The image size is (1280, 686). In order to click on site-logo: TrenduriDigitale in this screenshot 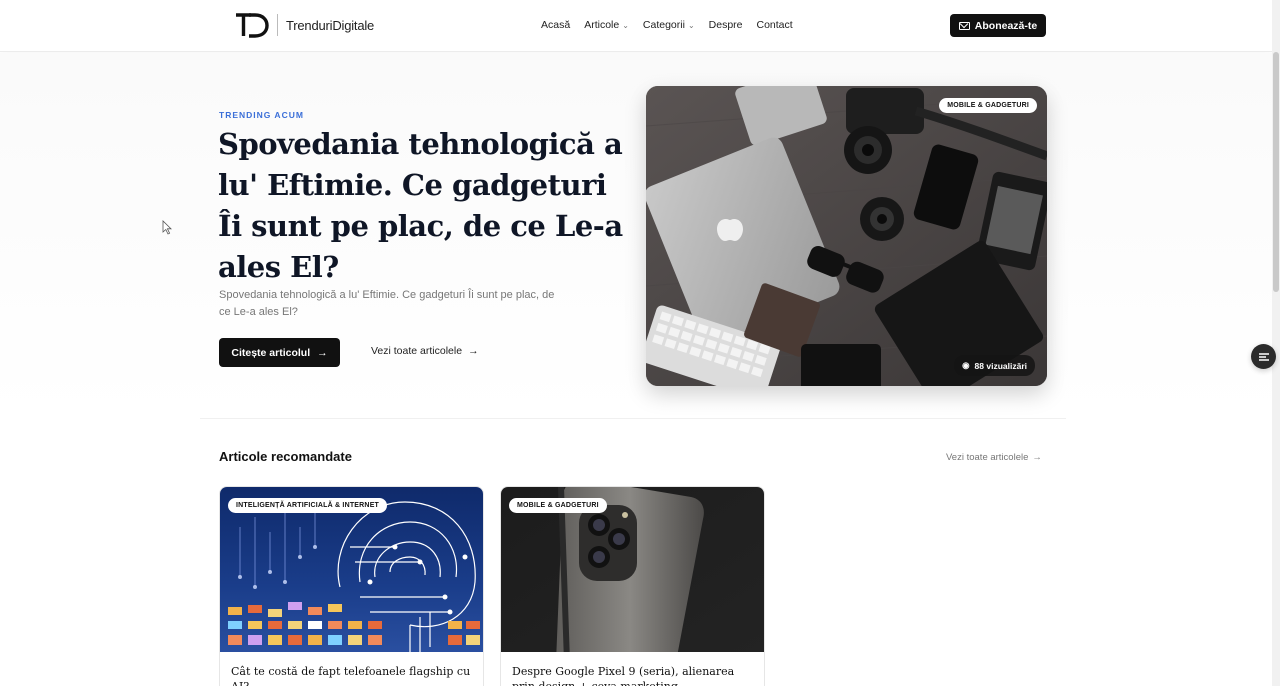, I will do `click(304, 25)`.